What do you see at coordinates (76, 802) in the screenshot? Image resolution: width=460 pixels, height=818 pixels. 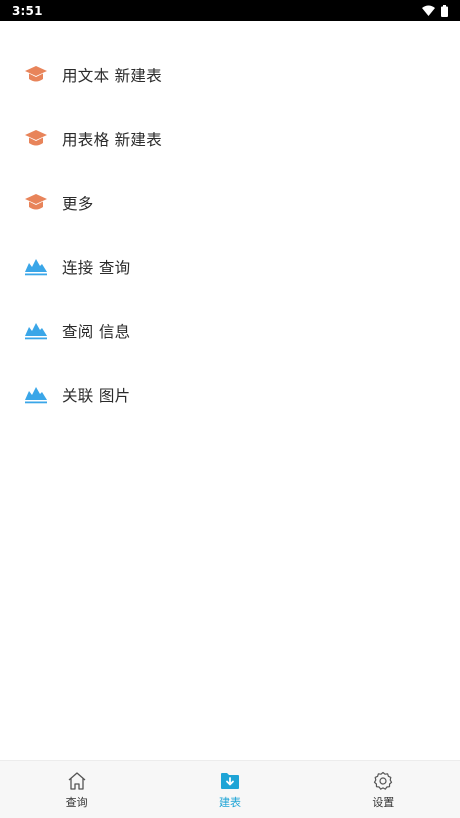 I see `nav-label: 查询` at bounding box center [76, 802].